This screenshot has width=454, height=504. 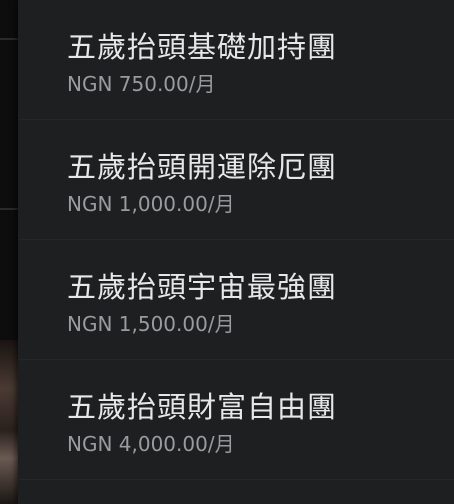 I want to click on tier-price: NGN 750.00/月, so click(x=141, y=84).